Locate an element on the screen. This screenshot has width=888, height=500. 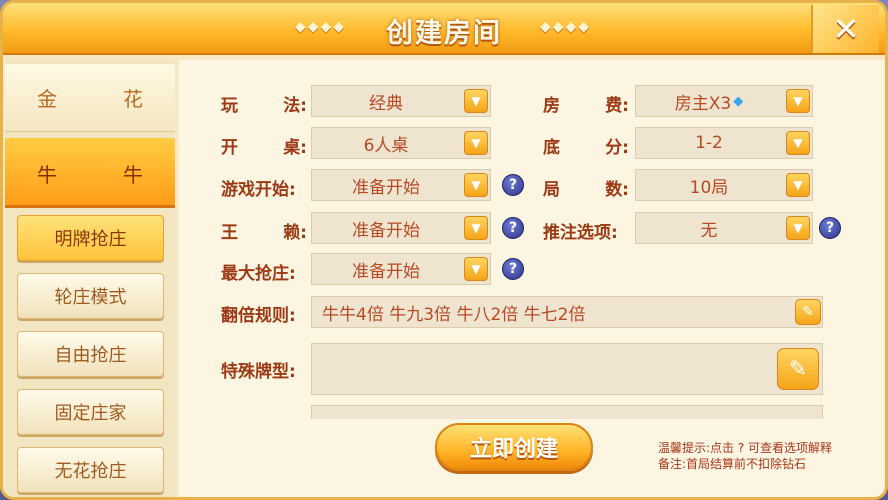
extra-field is located at coordinates (567, 412).